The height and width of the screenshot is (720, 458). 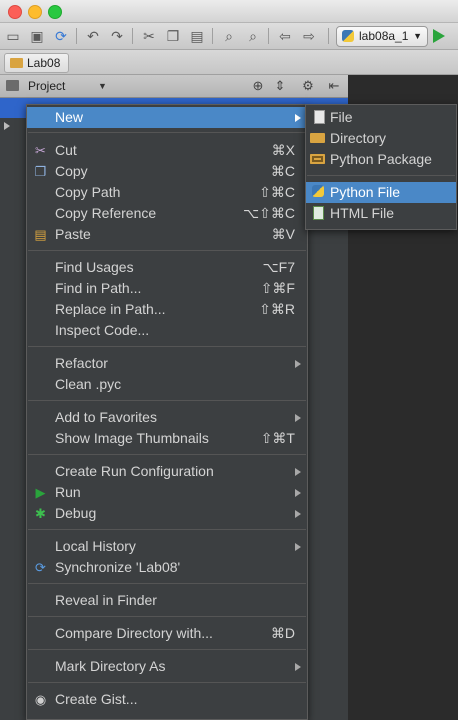 I want to click on menu-item-shortcut: ⇧⌘R, so click(x=277, y=309).